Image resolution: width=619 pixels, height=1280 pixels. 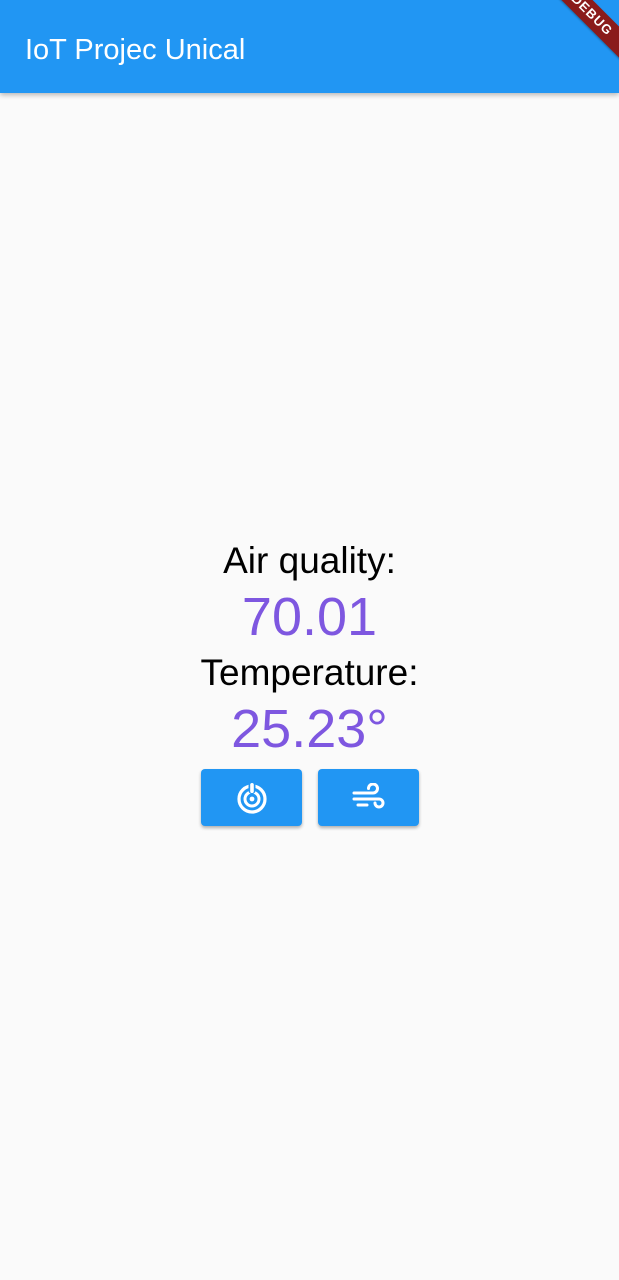 What do you see at coordinates (309, 46) in the screenshot?
I see `app-bar: IoT Projec Unical` at bounding box center [309, 46].